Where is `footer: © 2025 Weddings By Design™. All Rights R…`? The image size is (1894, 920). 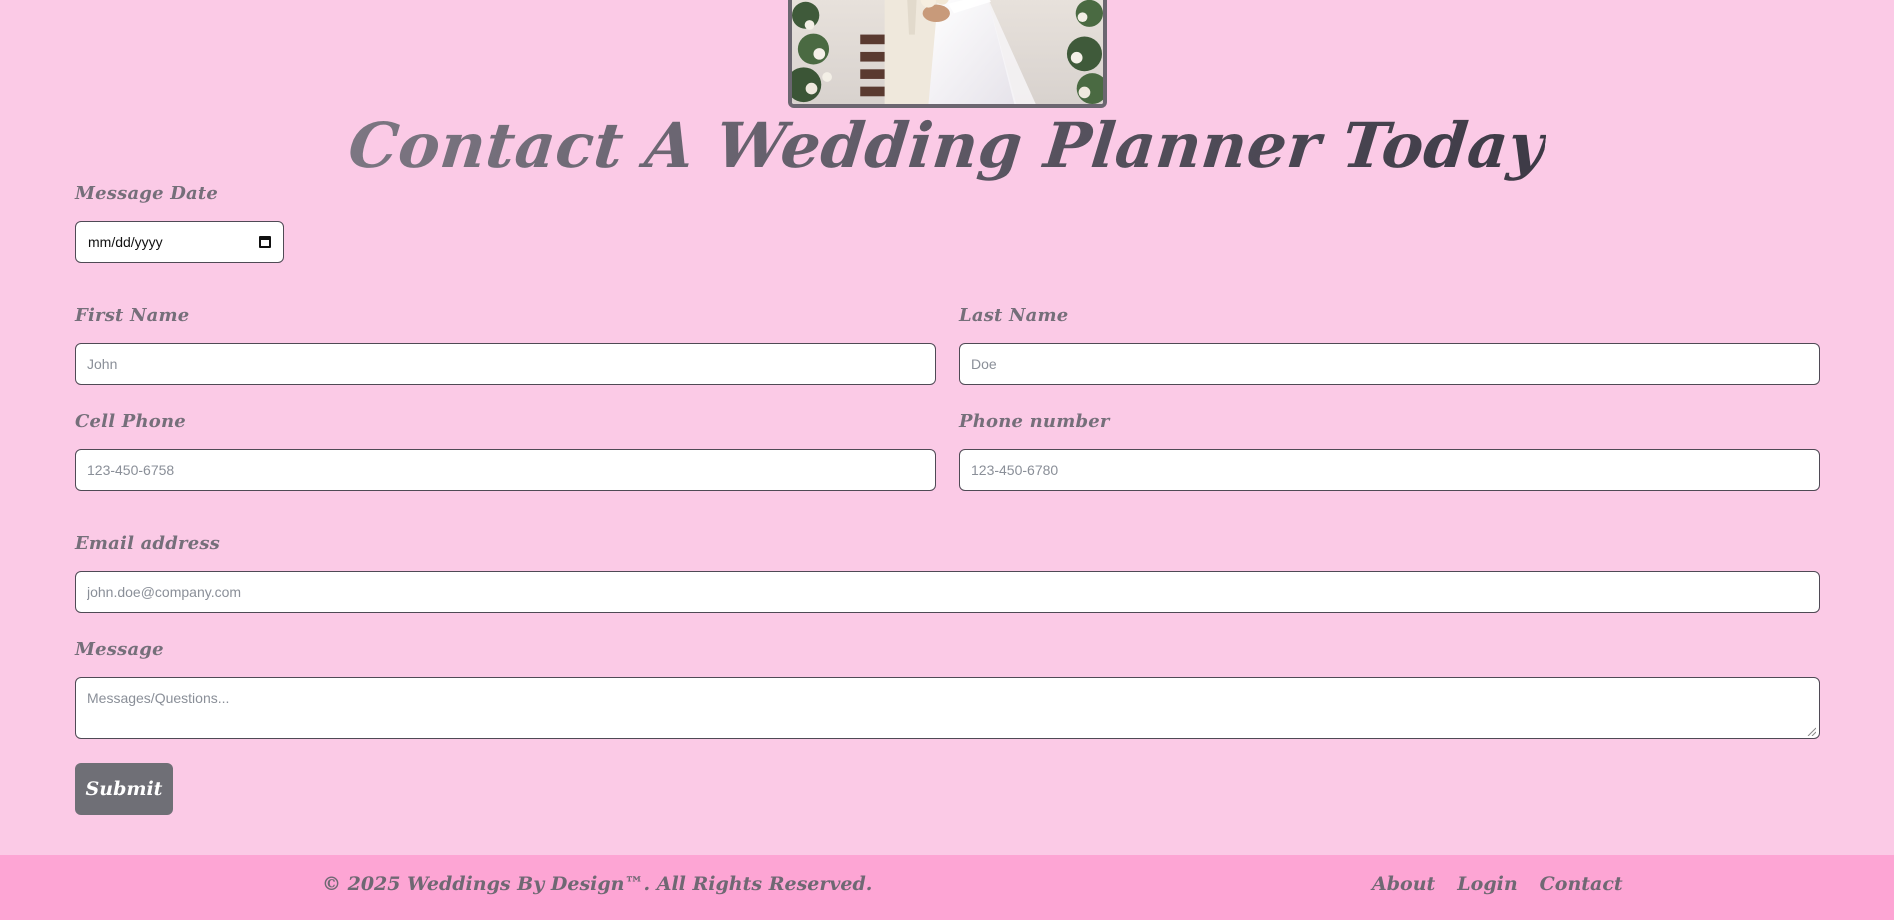 footer: © 2025 Weddings By Design™. All Rights R… is located at coordinates (947, 887).